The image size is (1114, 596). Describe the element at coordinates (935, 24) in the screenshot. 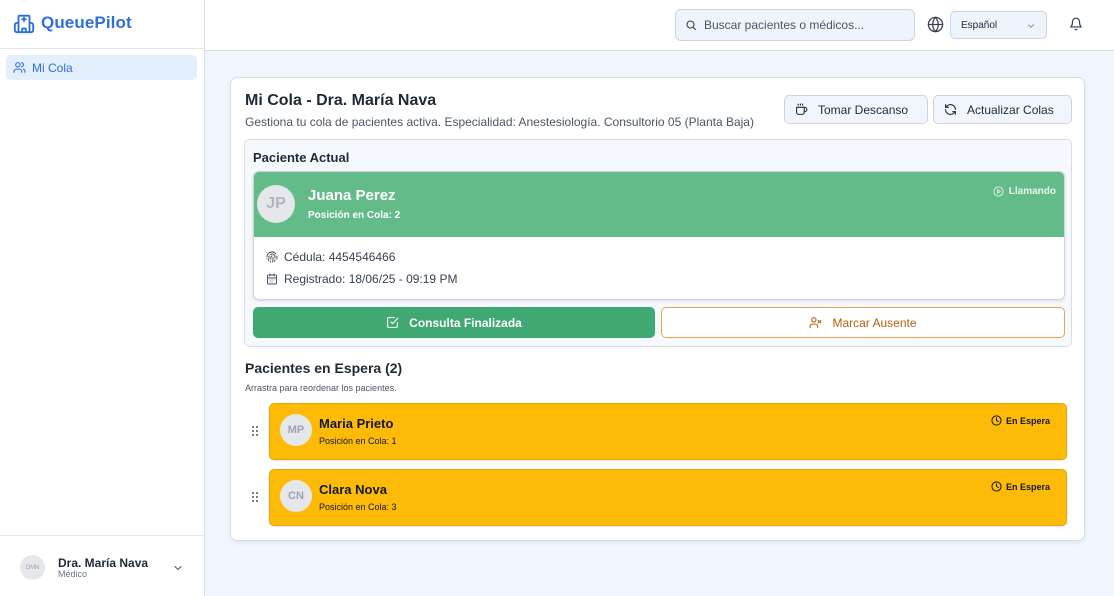

I see `globe-icon` at that location.